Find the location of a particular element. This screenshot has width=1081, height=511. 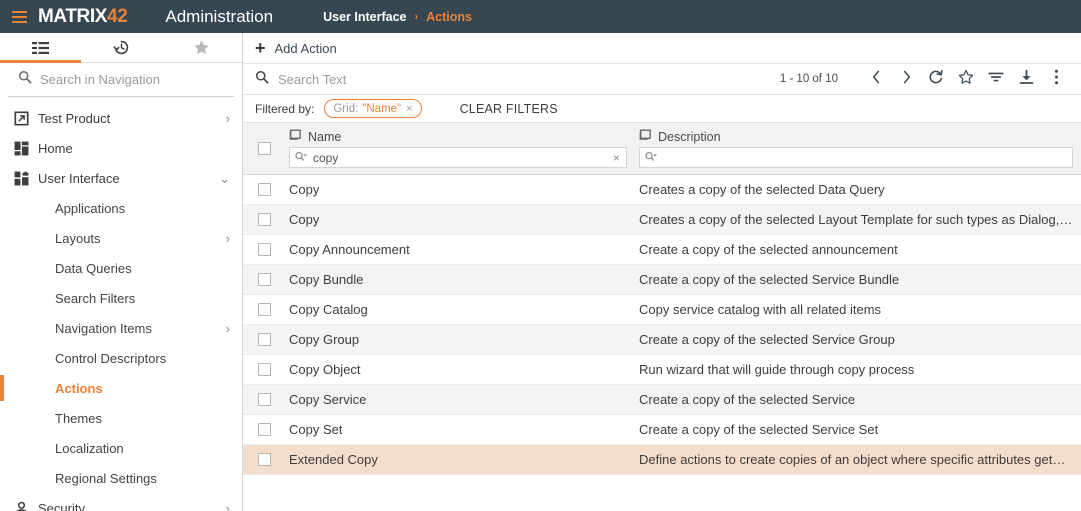

sidebar-tab-history is located at coordinates (121, 47).